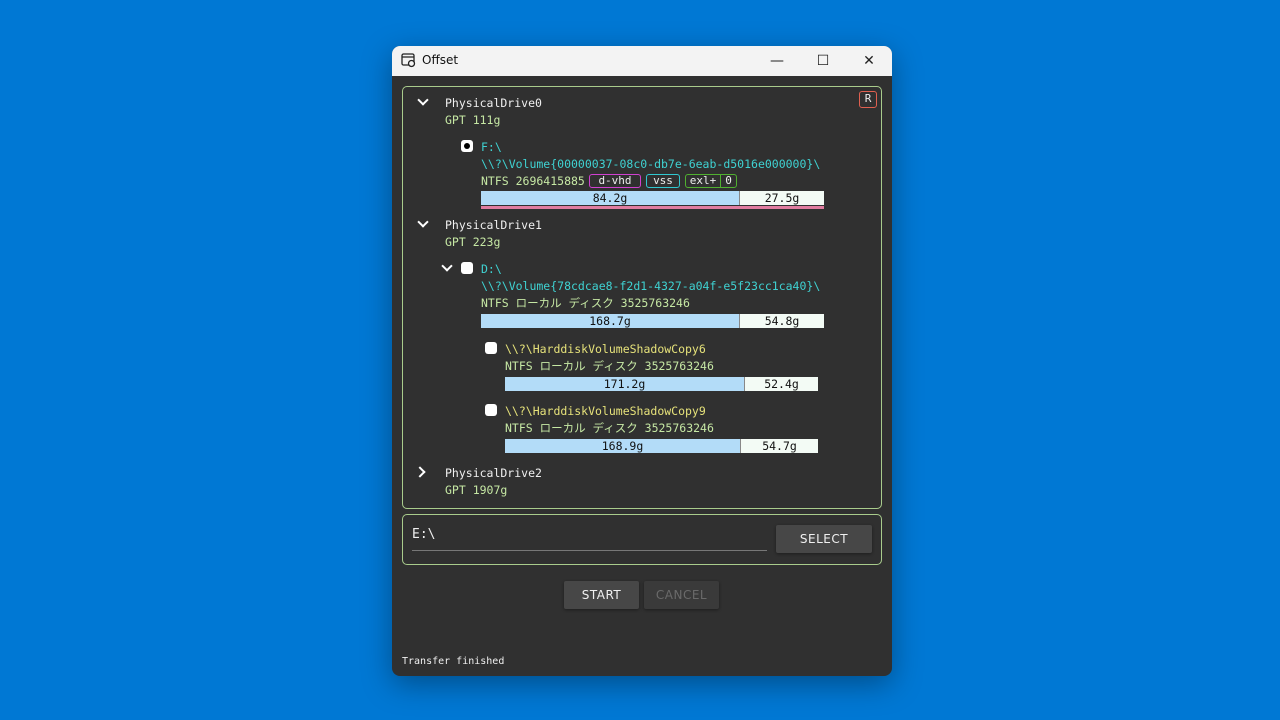  I want to click on usage-bar: 168.7g 54.8g, so click(652, 321).